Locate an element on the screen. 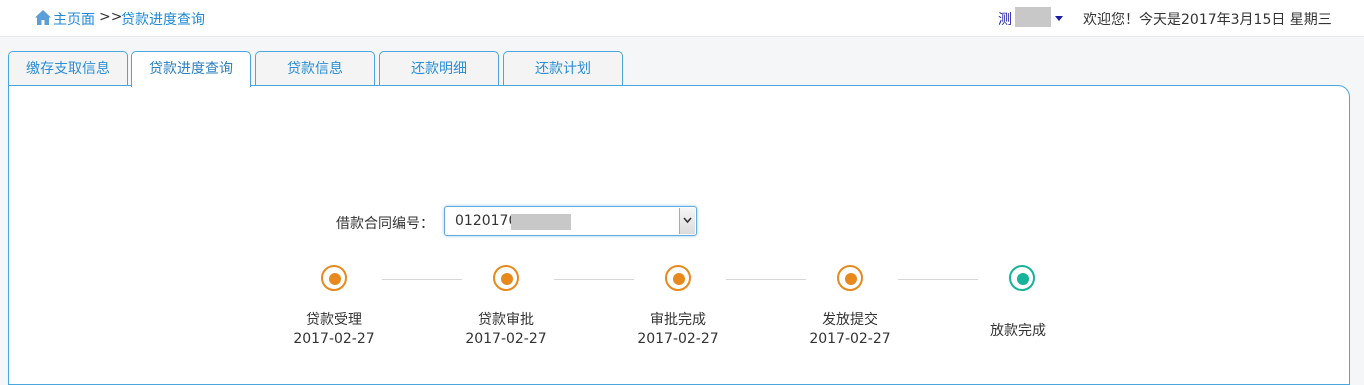 This screenshot has height=385, width=1364. tab-label: 缴存支取信息 is located at coordinates (68, 69).